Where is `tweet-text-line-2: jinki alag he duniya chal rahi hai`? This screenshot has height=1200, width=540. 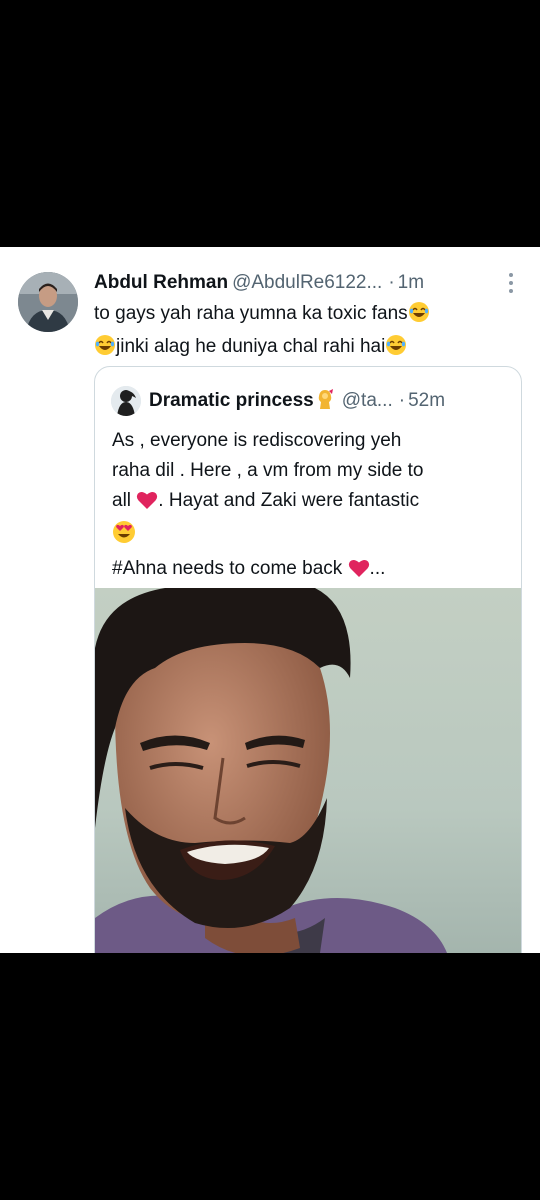 tweet-text-line-2: jinki alag he duniya chal rahi hai is located at coordinates (251, 346).